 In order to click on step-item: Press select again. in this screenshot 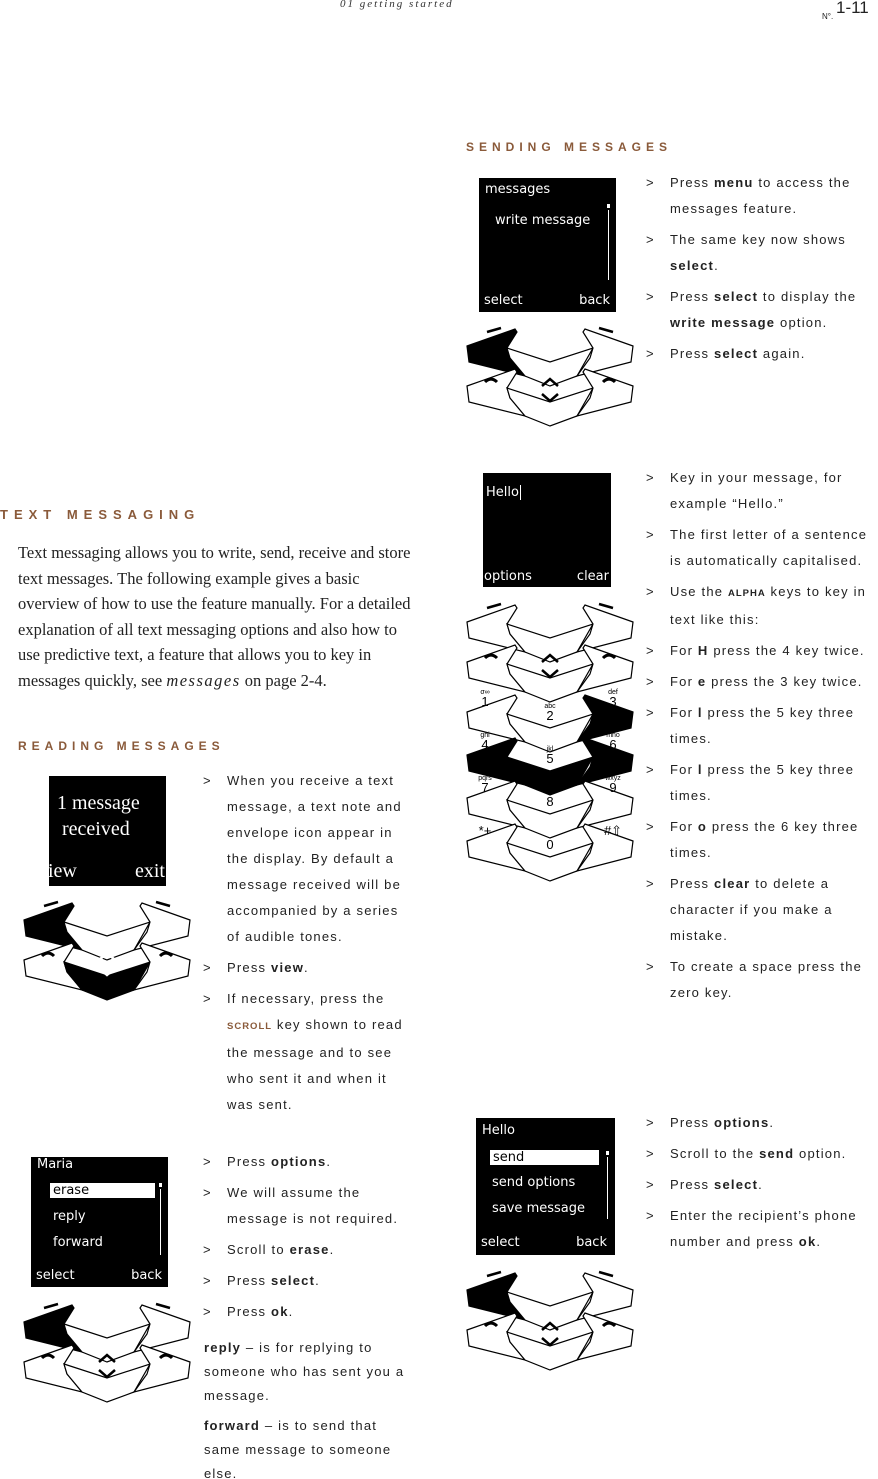, I will do `click(756, 354)`.